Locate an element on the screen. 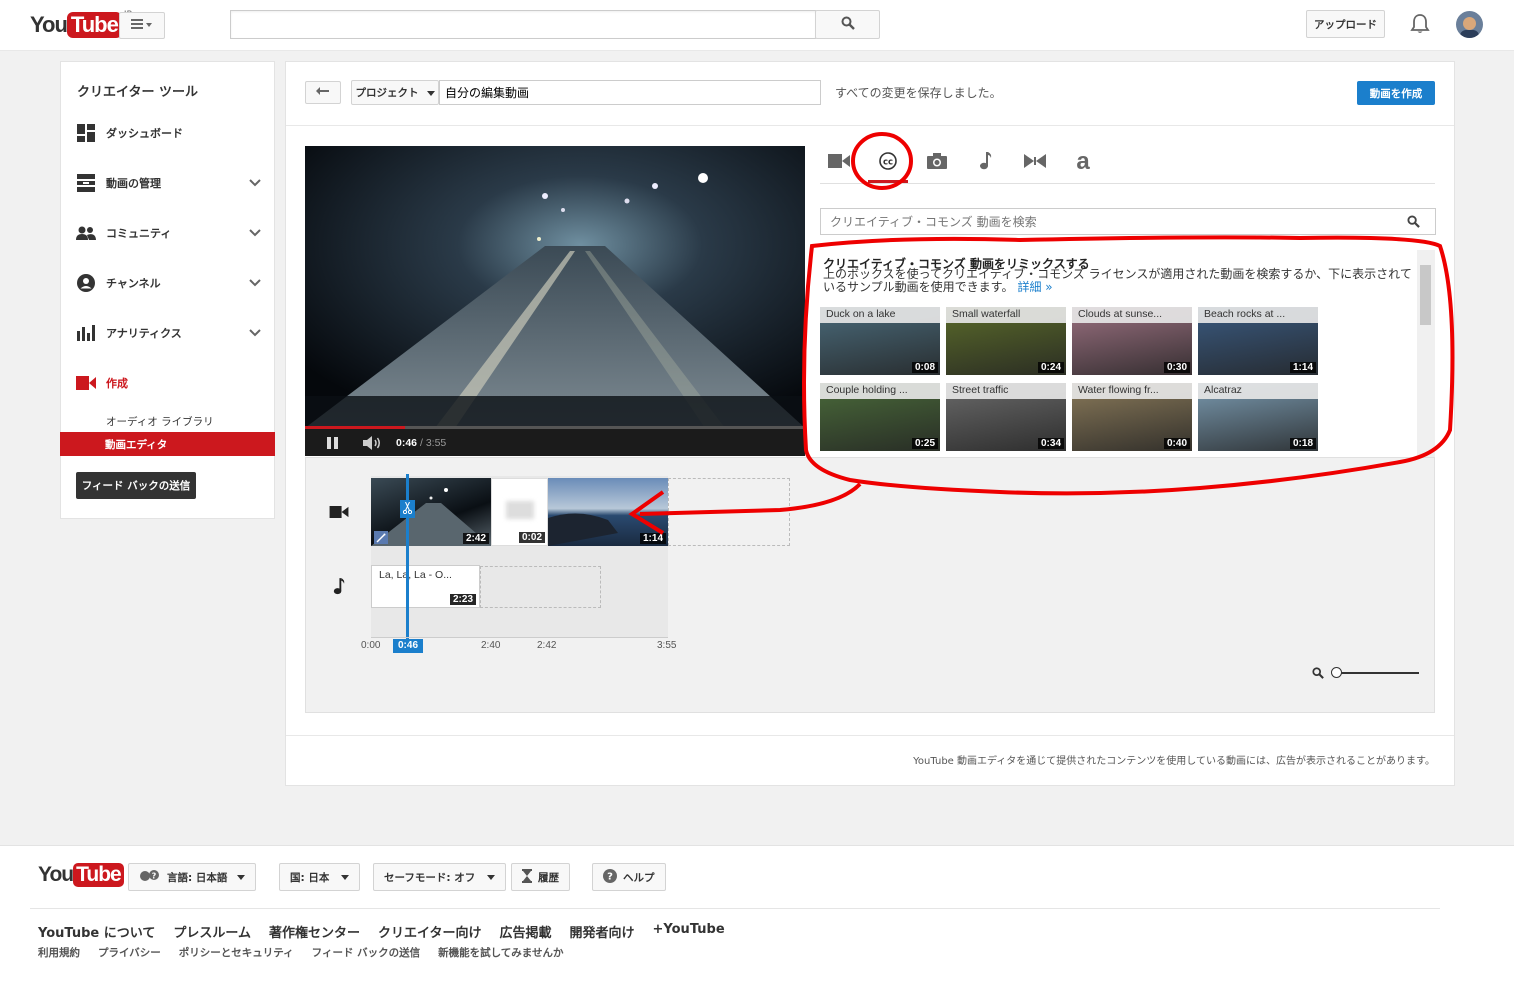 Image resolution: width=1514 pixels, height=987 pixels. transitions-icon is located at coordinates (1035, 162).